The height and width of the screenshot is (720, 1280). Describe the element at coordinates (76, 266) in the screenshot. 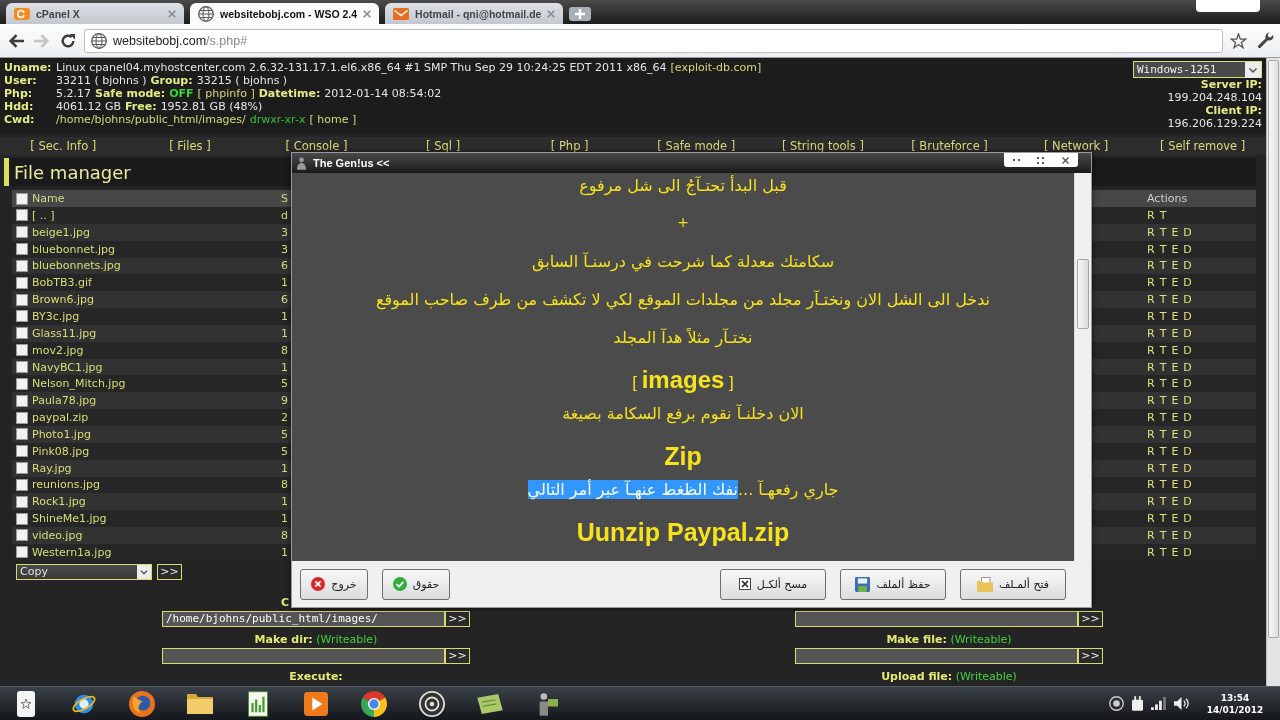

I see `file-name: bluebonnets.jpg` at that location.